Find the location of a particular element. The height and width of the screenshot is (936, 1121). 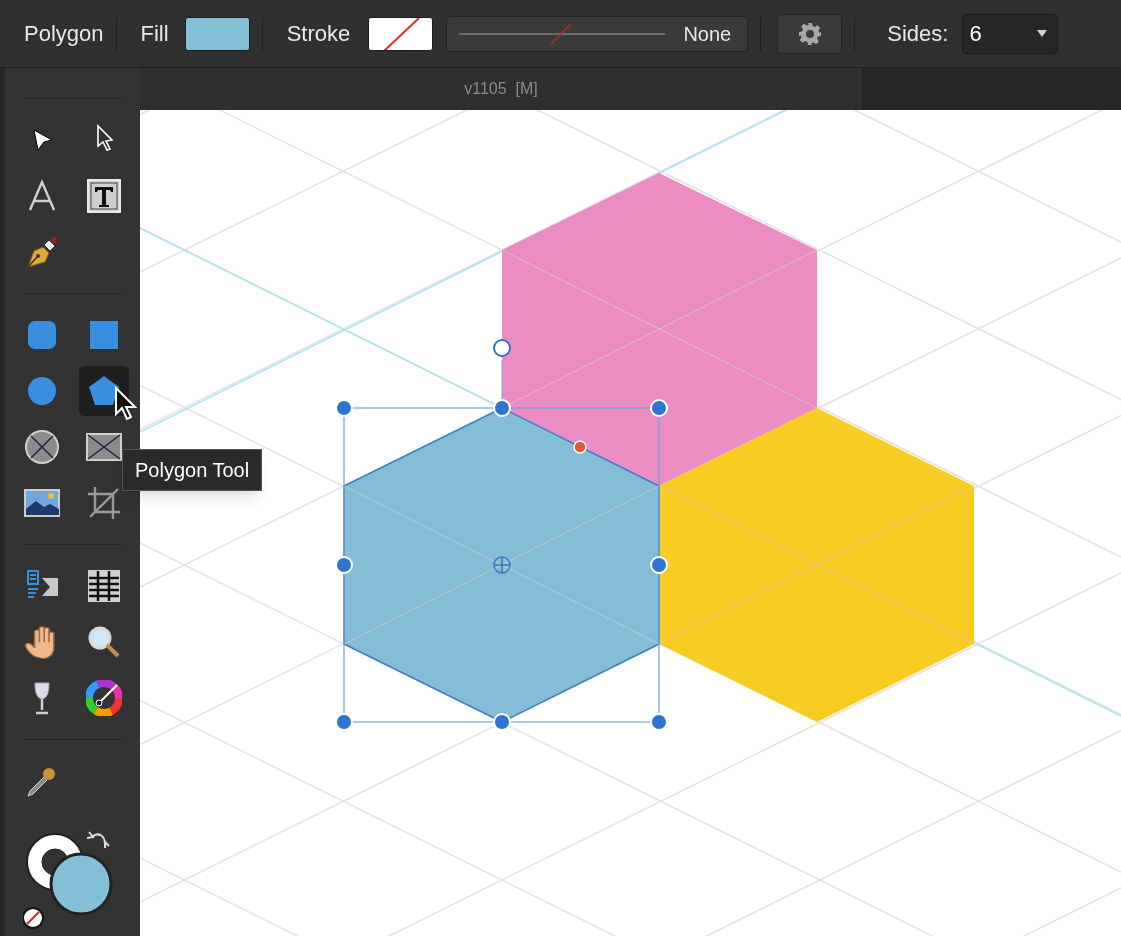

stroke-swatch is located at coordinates (401, 33).